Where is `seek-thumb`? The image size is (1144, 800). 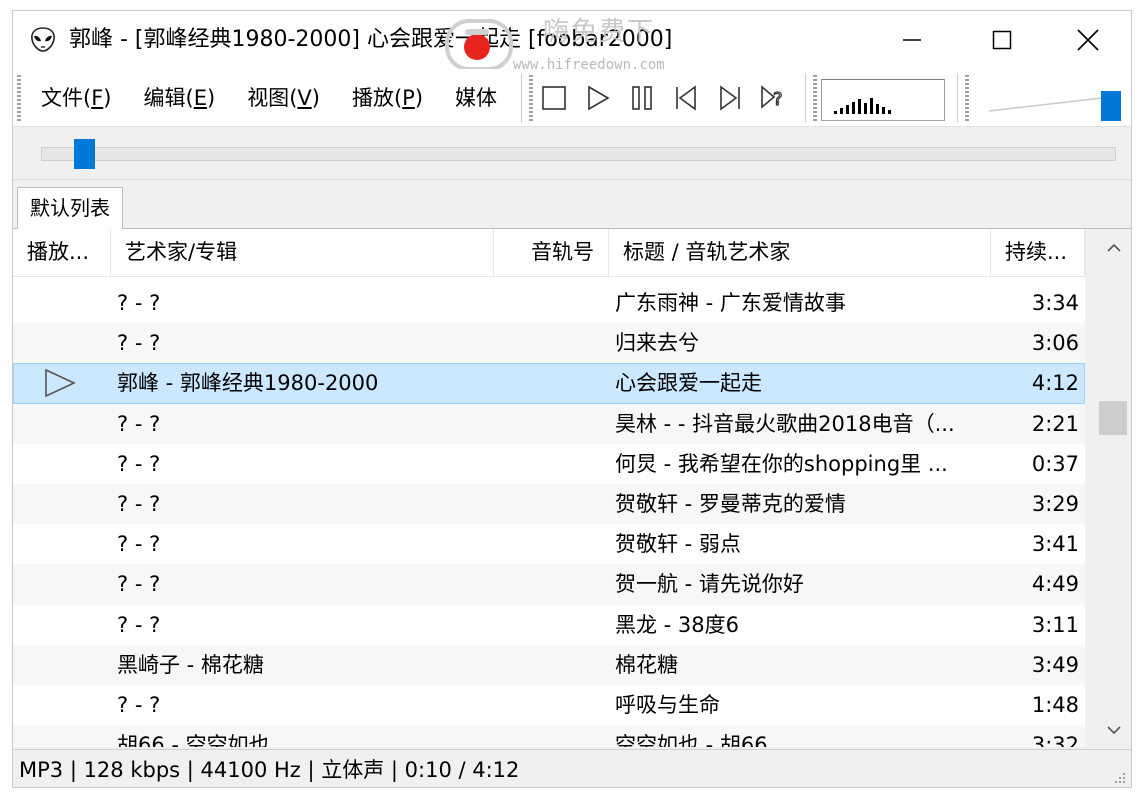
seek-thumb is located at coordinates (84, 154).